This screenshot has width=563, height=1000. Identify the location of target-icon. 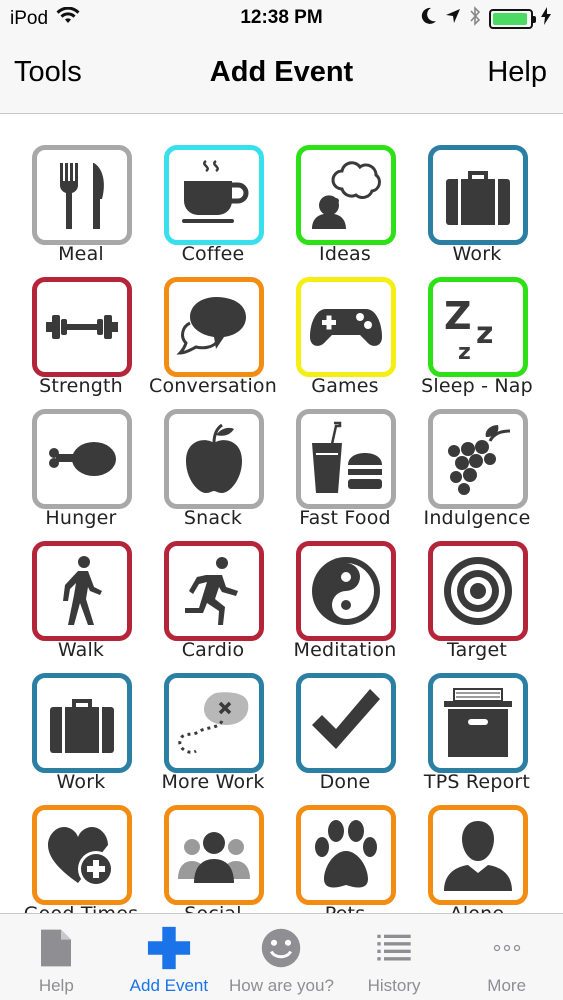
(478, 591).